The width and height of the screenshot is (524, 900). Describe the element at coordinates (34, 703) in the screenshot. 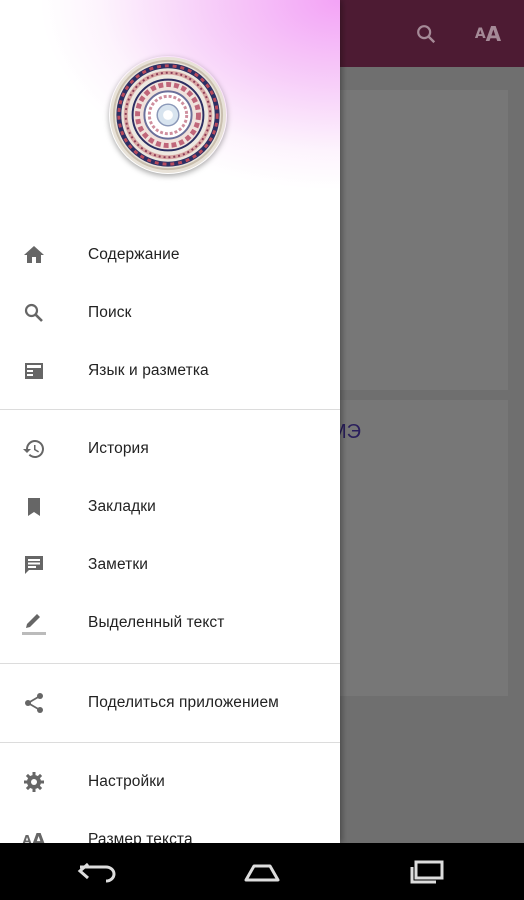

I see `share-icon` at that location.